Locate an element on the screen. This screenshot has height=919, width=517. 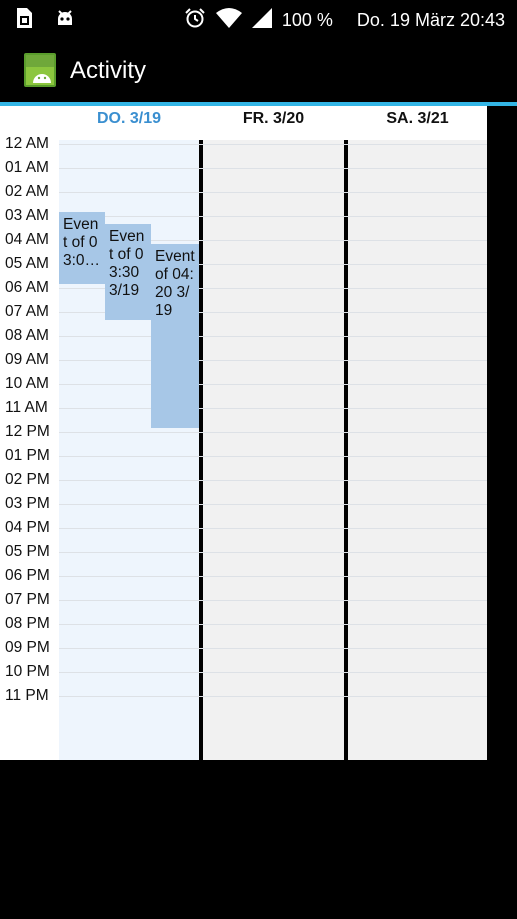
hour-label: 09 PM is located at coordinates (27, 647).